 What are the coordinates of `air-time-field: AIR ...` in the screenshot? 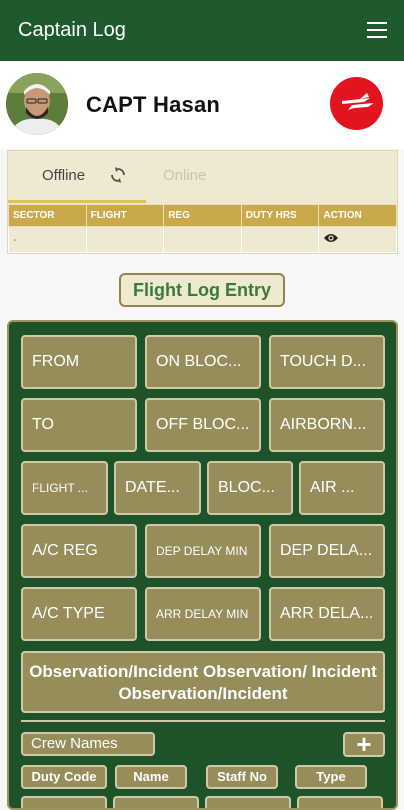 It's located at (342, 488).